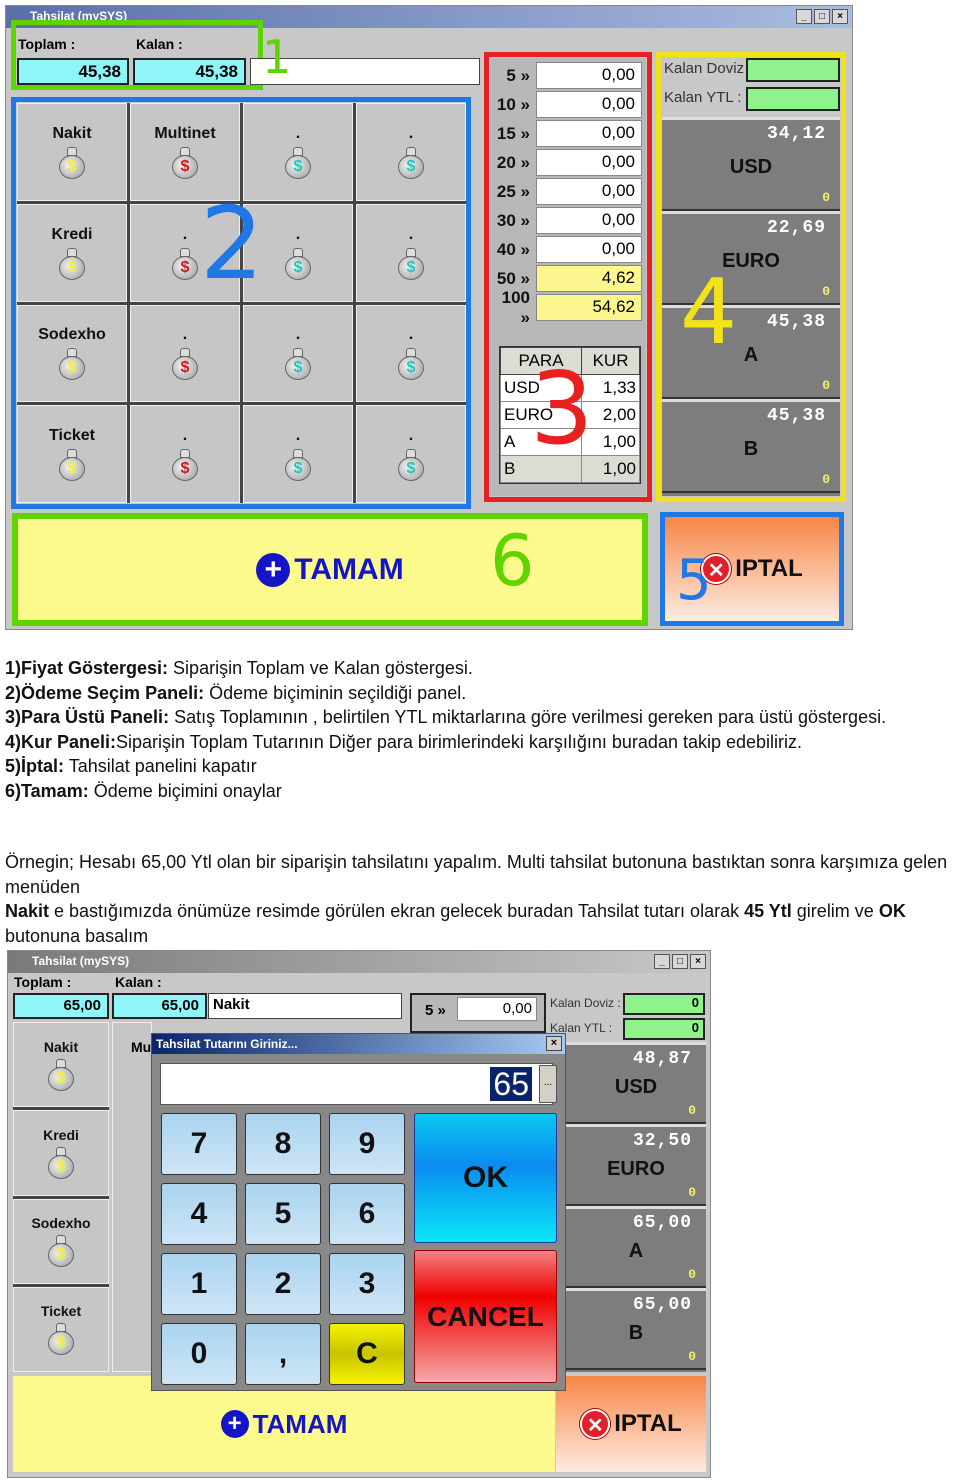 The height and width of the screenshot is (1483, 960). Describe the element at coordinates (330, 569) in the screenshot. I see `tamam-button: + TAMAM` at that location.